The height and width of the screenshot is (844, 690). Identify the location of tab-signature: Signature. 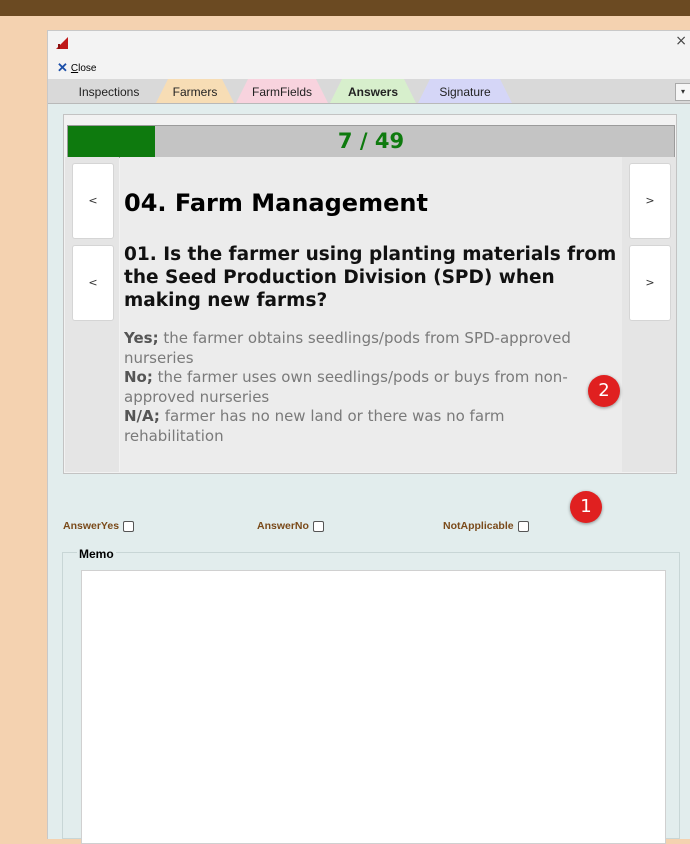
(465, 91).